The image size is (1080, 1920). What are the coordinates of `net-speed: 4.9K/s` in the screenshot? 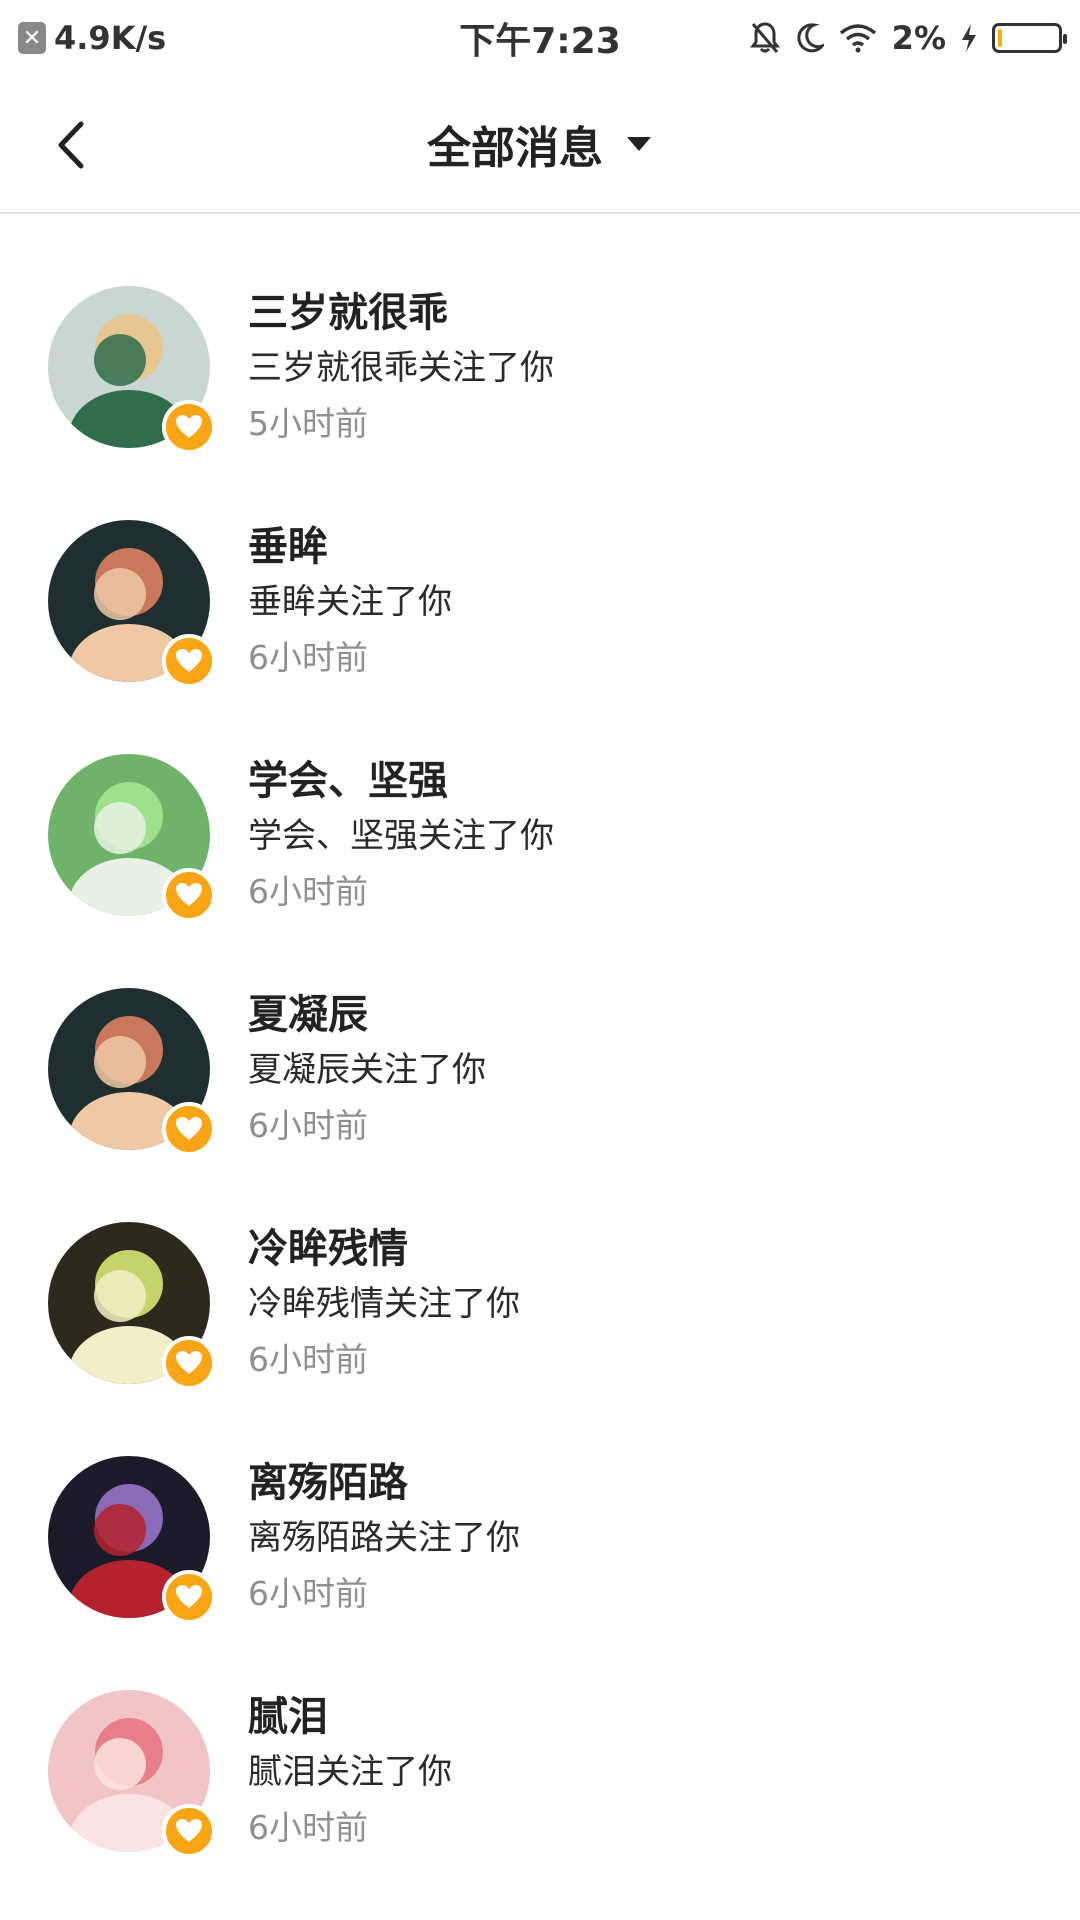 It's located at (110, 38).